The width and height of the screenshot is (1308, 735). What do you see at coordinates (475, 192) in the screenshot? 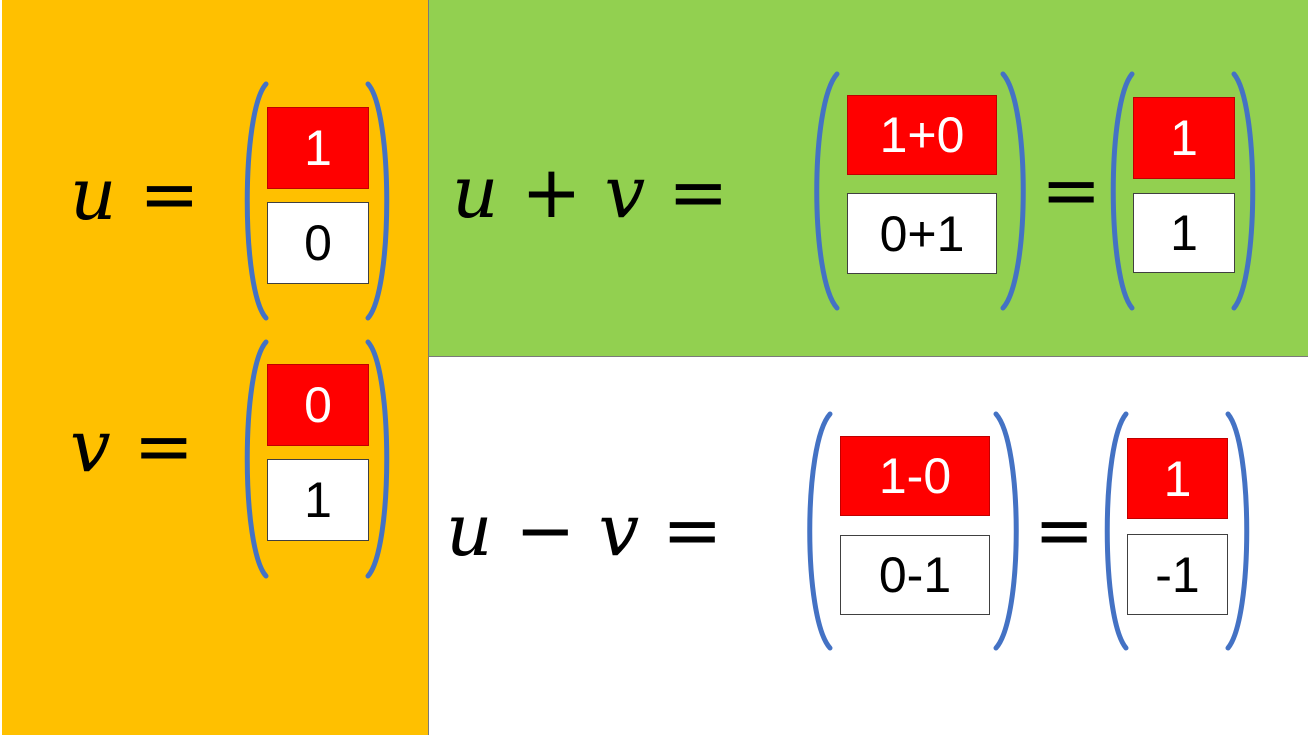
I see `sum-u-symbol: u` at bounding box center [475, 192].